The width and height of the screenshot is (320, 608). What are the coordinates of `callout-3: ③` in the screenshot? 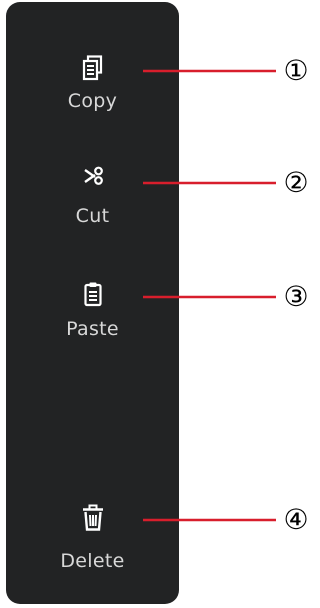 It's located at (226, 296).